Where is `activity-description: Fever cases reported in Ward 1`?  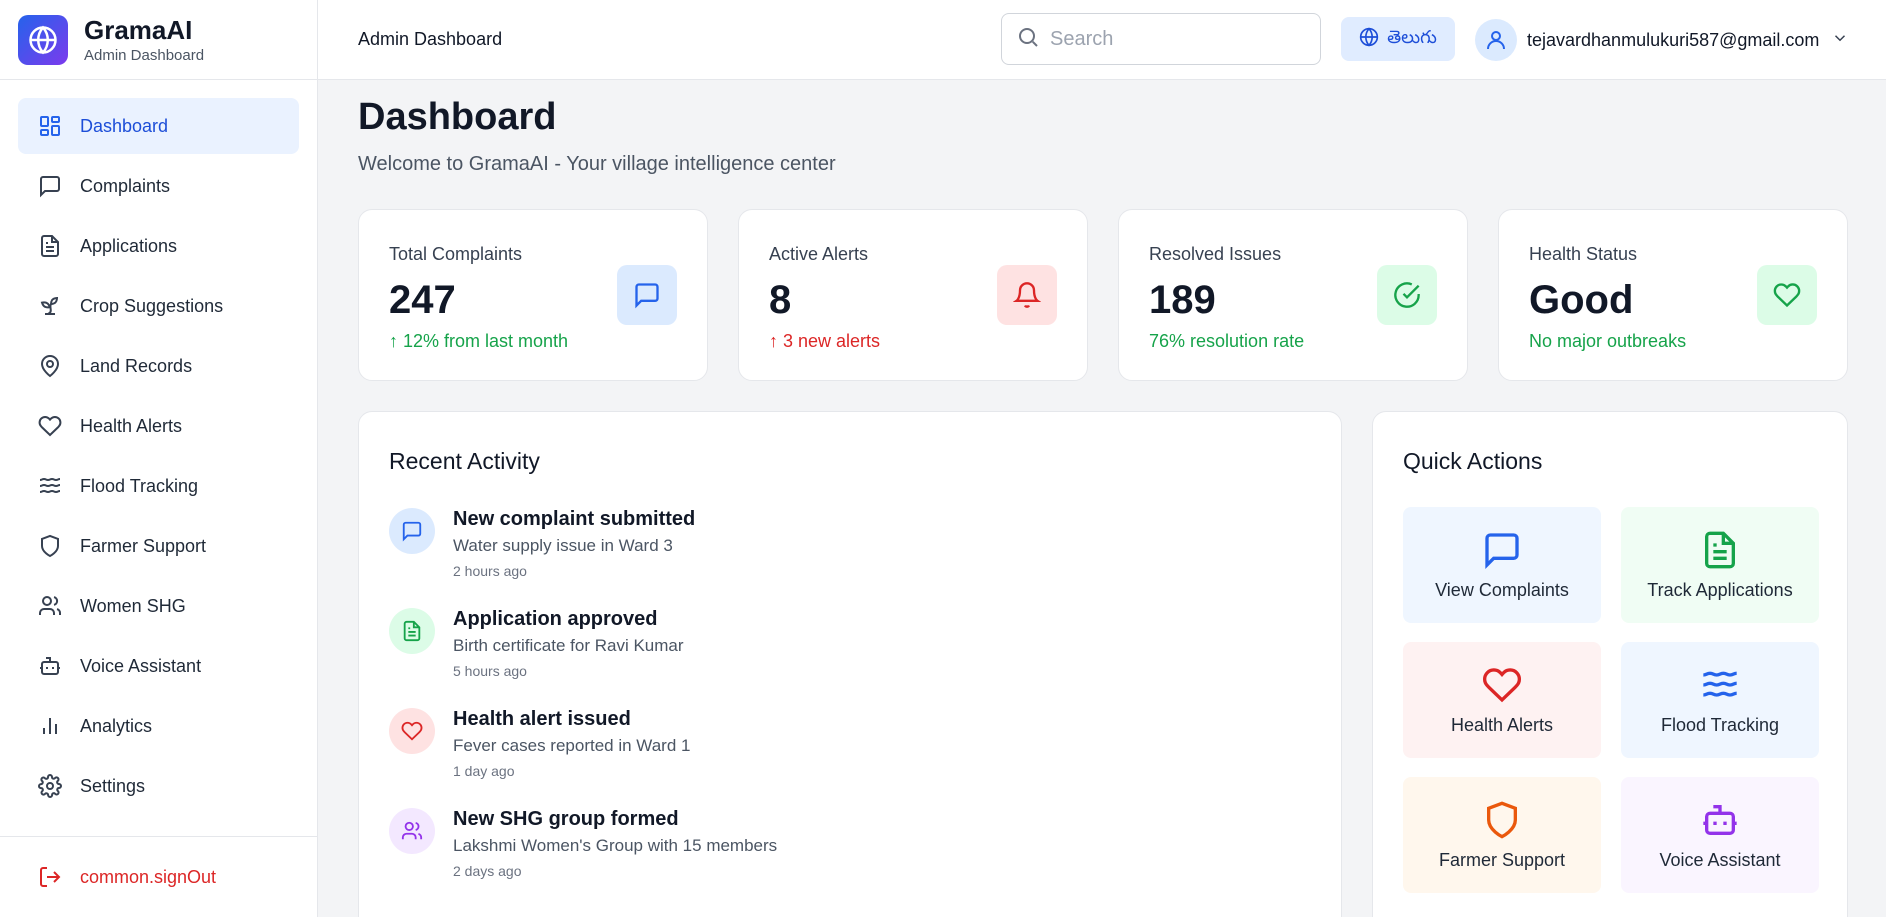 activity-description: Fever cases reported in Ward 1 is located at coordinates (572, 745).